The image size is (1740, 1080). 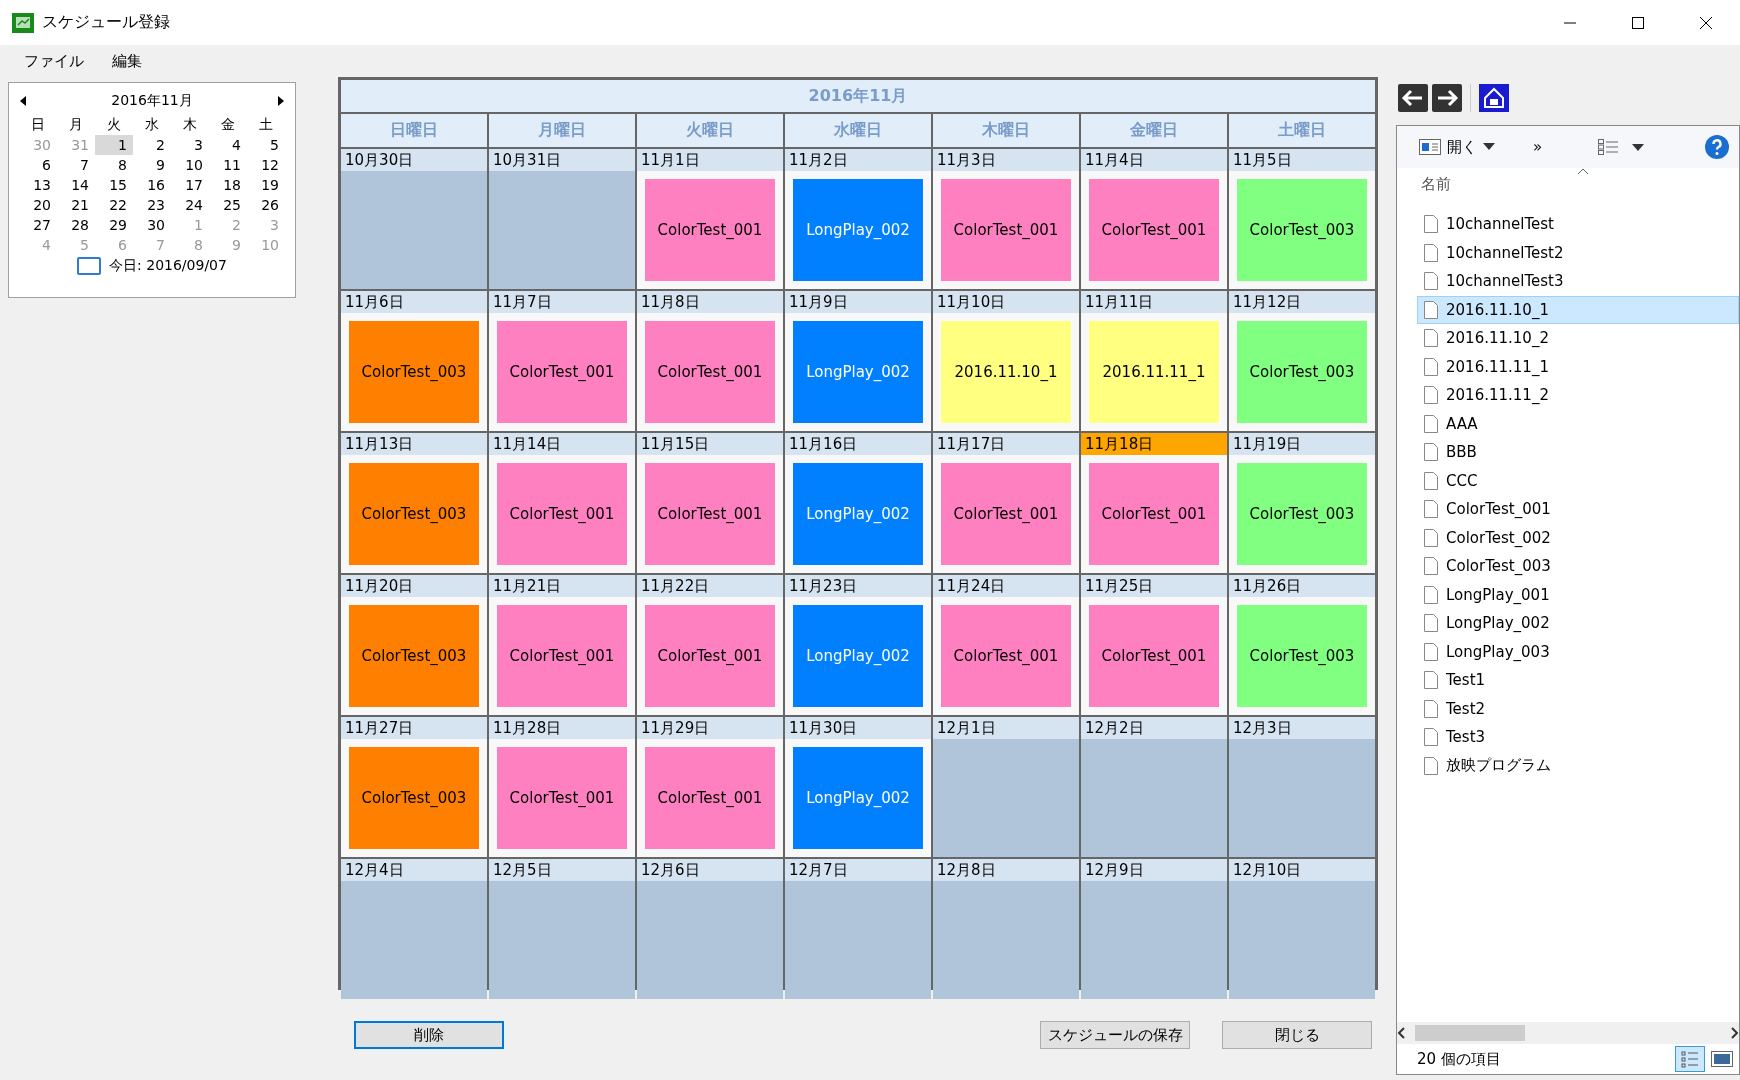 I want to click on day-cell: 11月23日 LongPlay_002, so click(x=858, y=645).